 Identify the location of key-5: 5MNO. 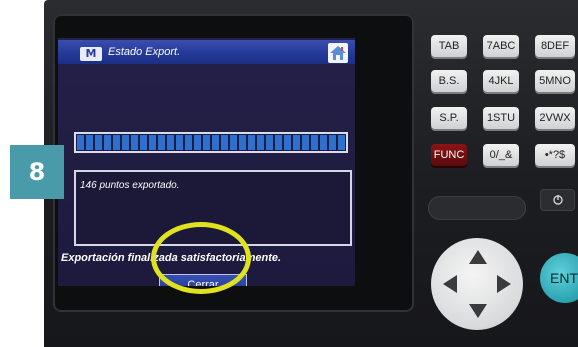
(555, 81).